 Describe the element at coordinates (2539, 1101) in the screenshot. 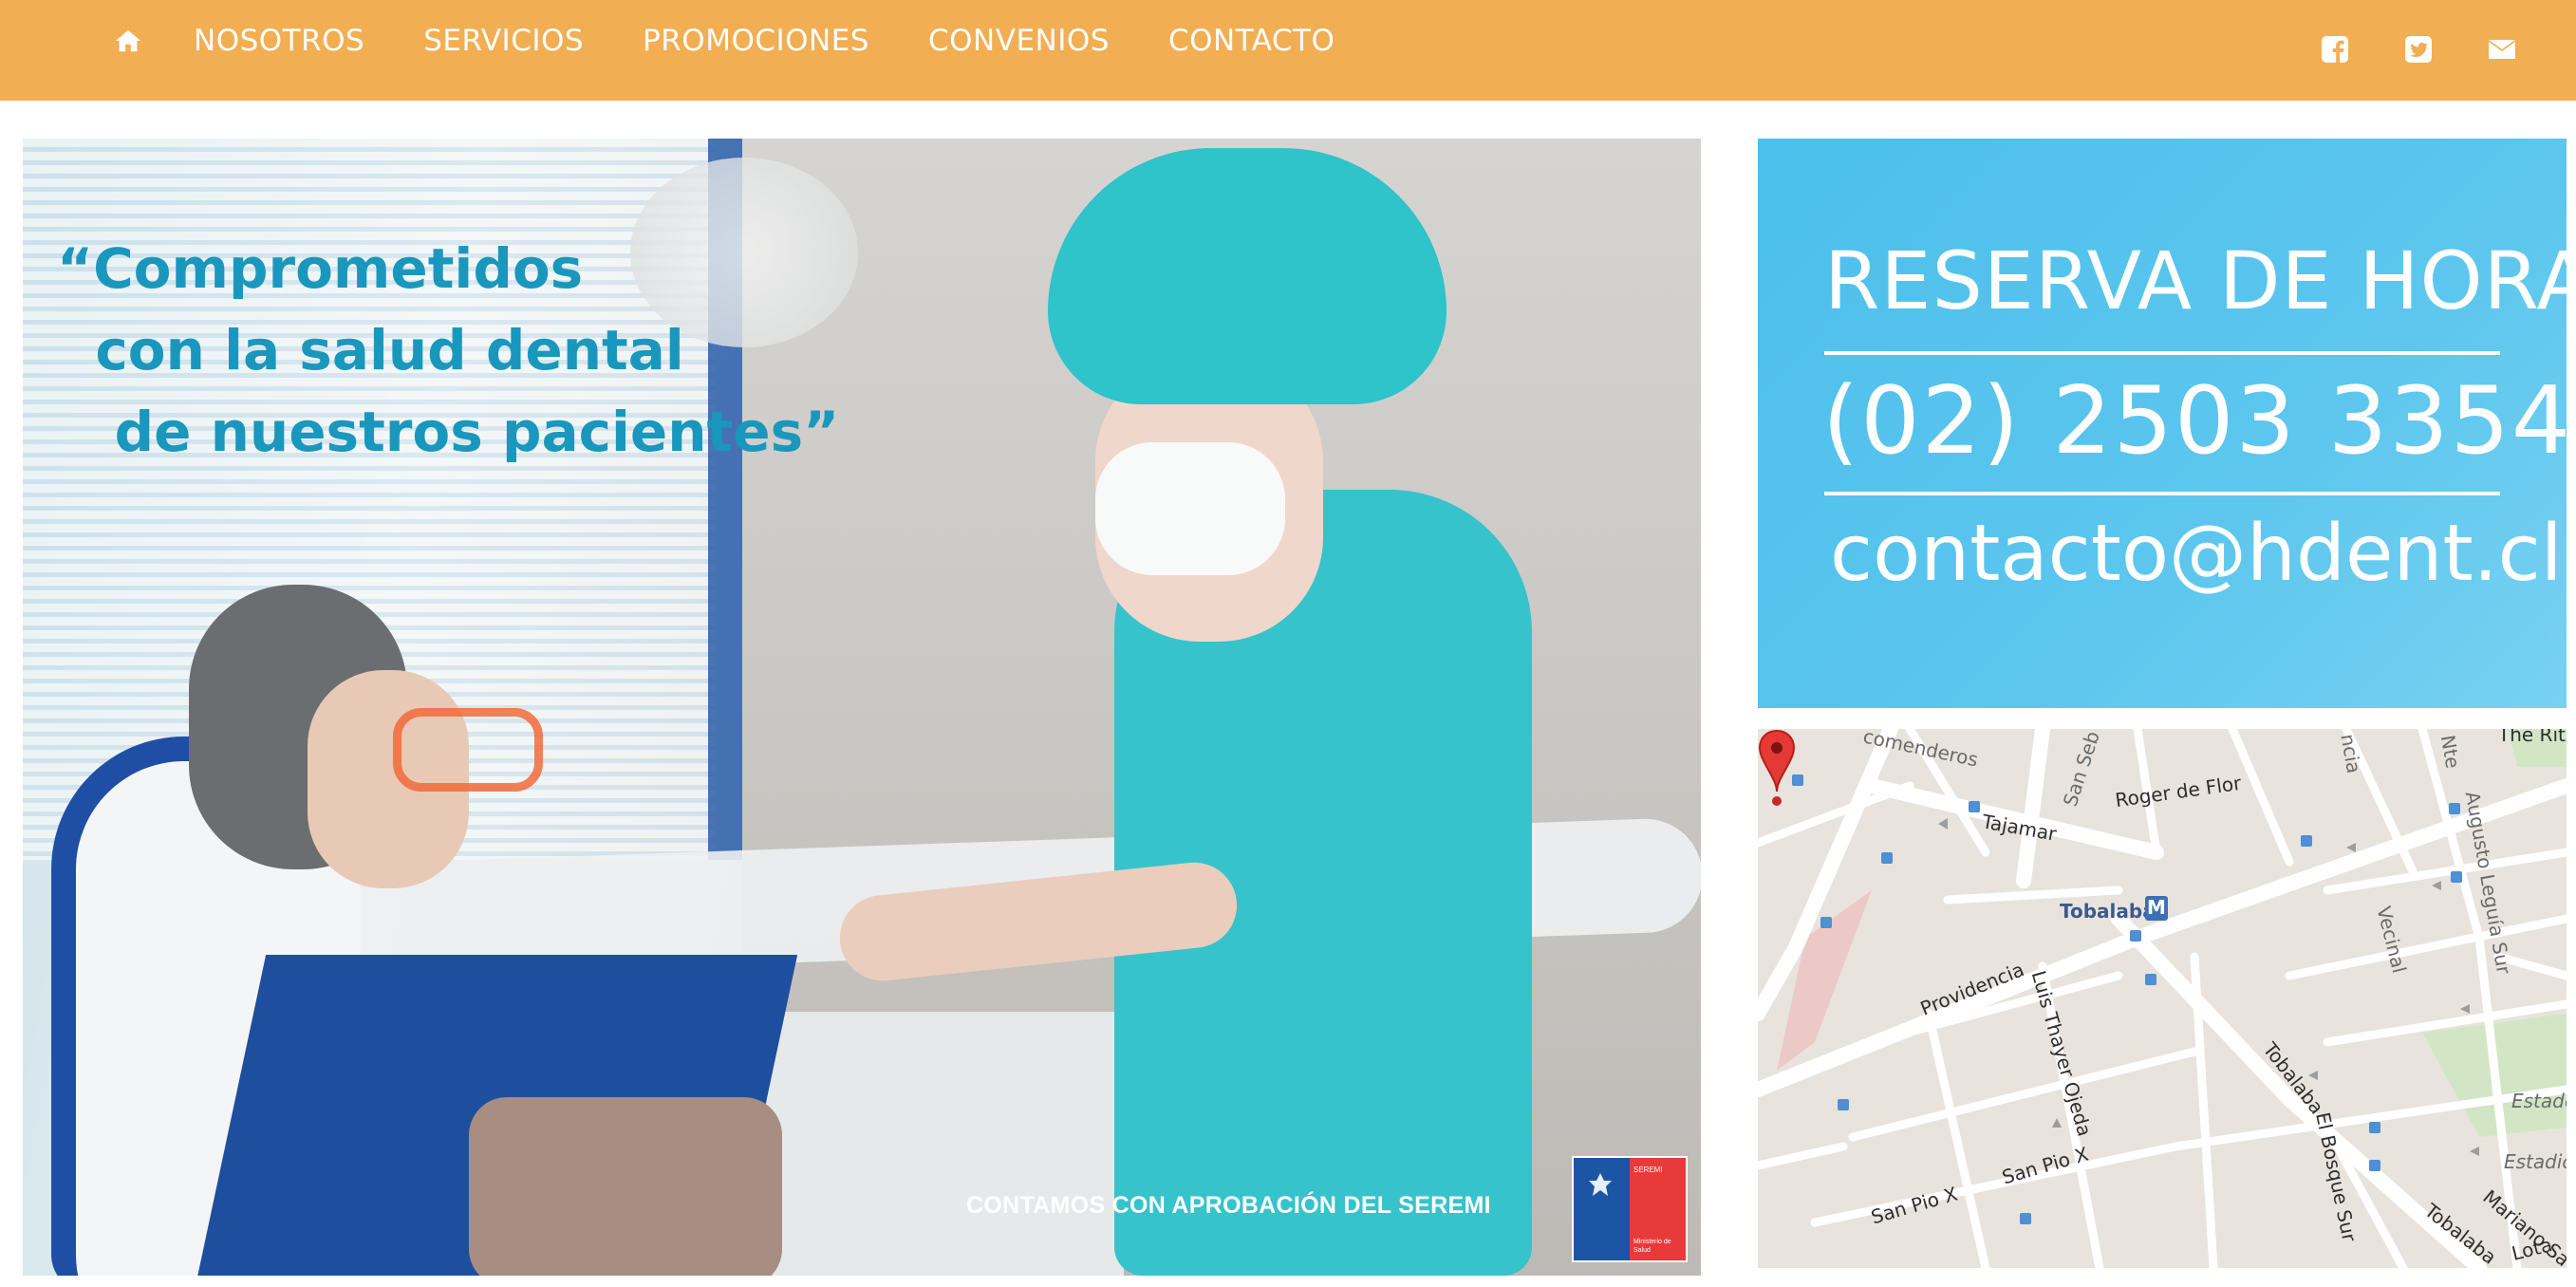

I see `map-label-estade: Estade` at that location.